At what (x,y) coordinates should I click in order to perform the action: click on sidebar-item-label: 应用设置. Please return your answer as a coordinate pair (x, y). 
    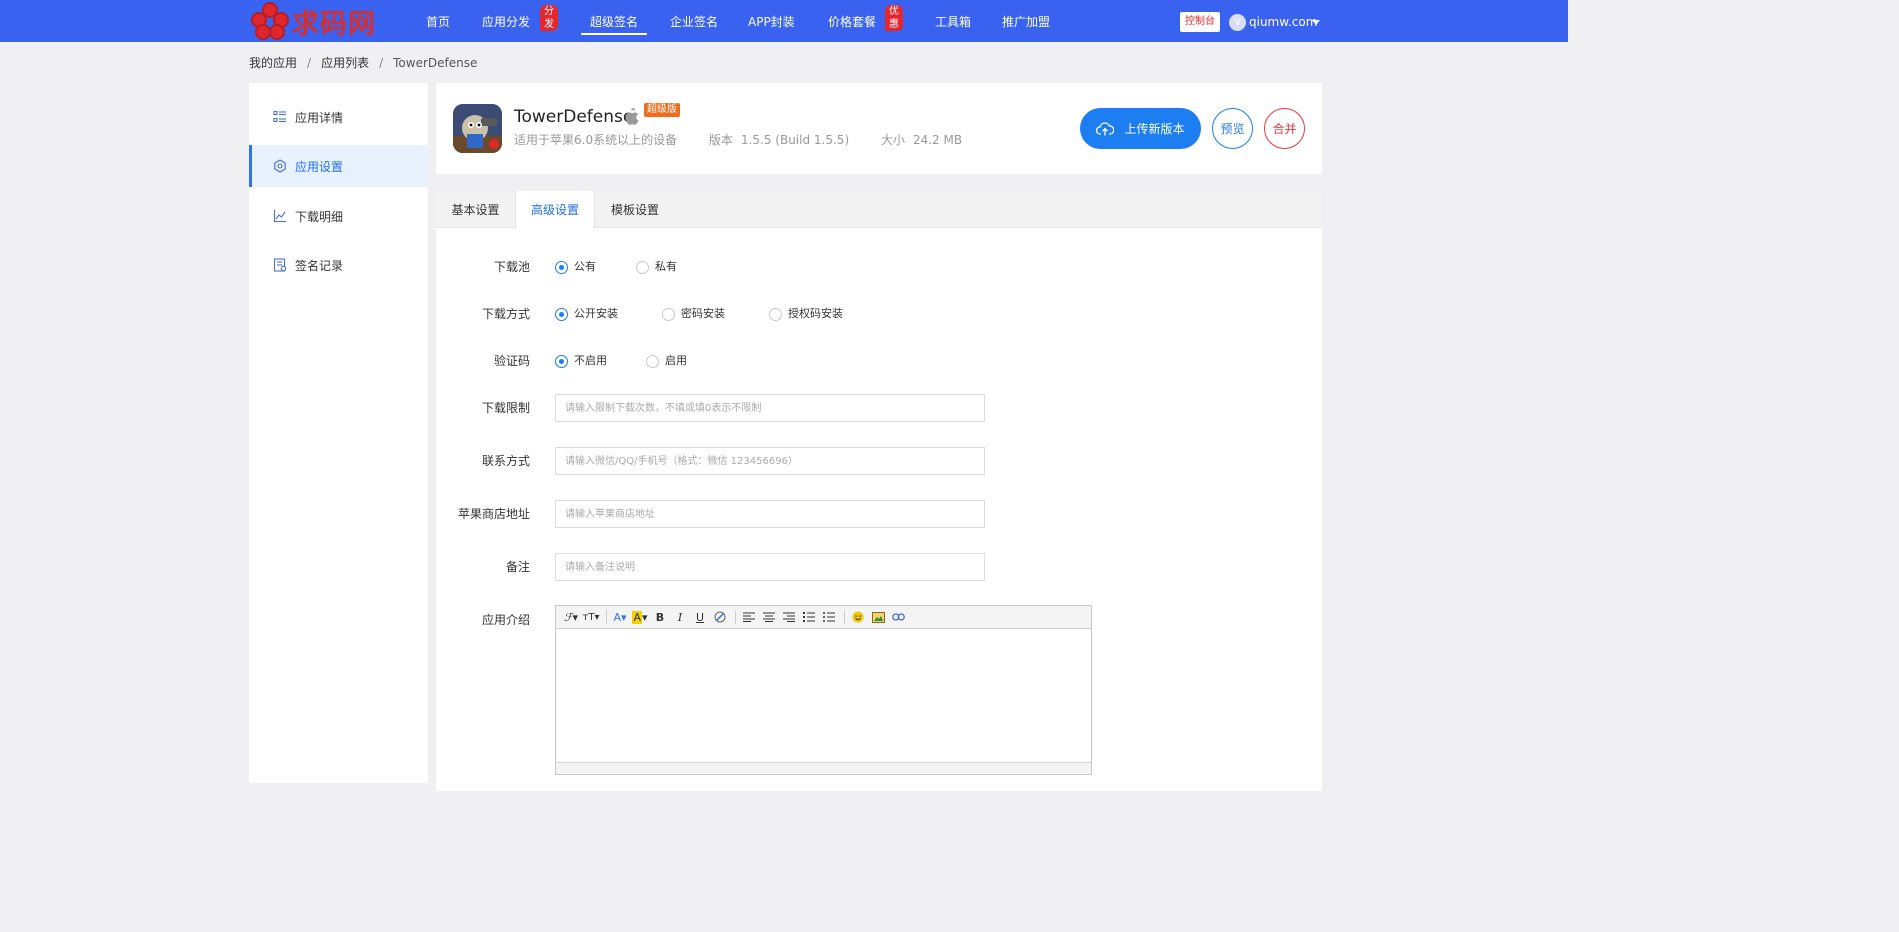
    Looking at the image, I should click on (319, 166).